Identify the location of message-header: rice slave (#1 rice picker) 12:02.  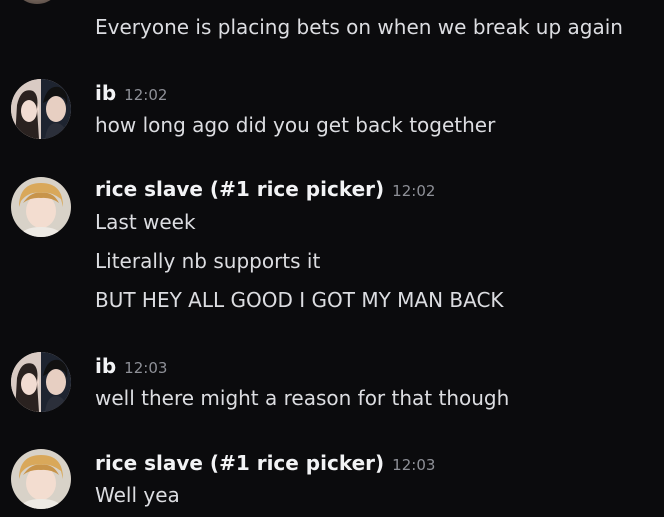
(265, 189).